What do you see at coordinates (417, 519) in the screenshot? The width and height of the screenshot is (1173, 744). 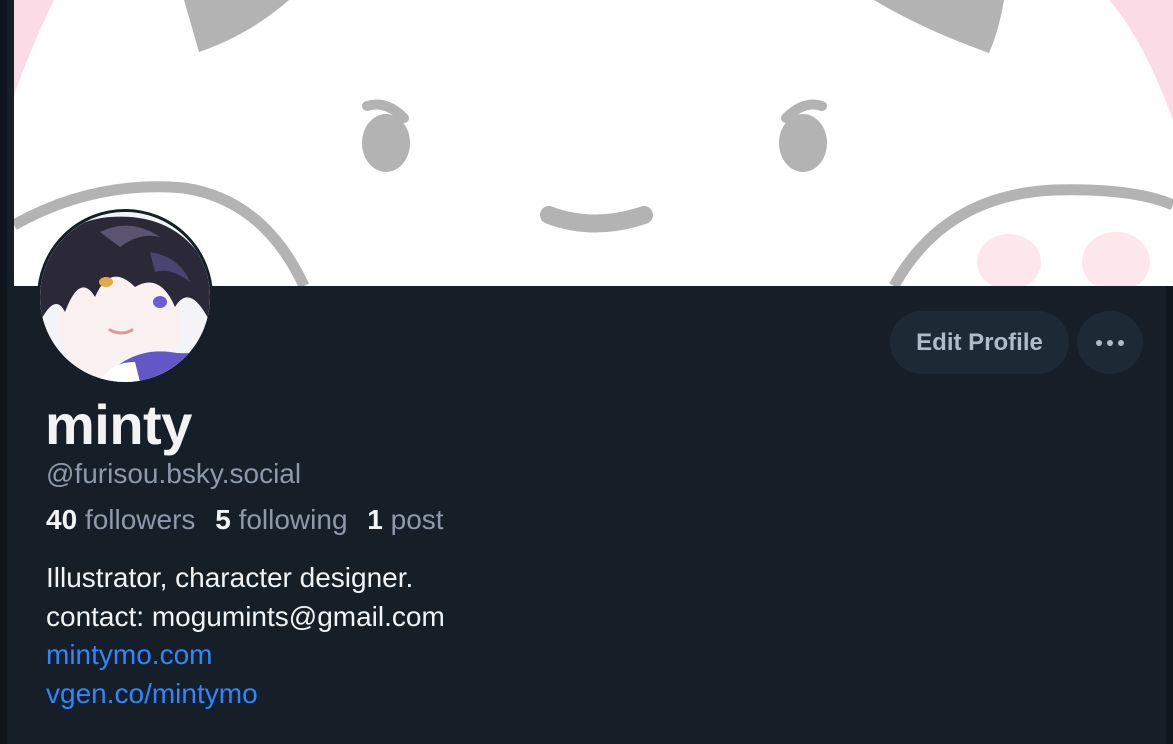 I see `posts-label: post` at bounding box center [417, 519].